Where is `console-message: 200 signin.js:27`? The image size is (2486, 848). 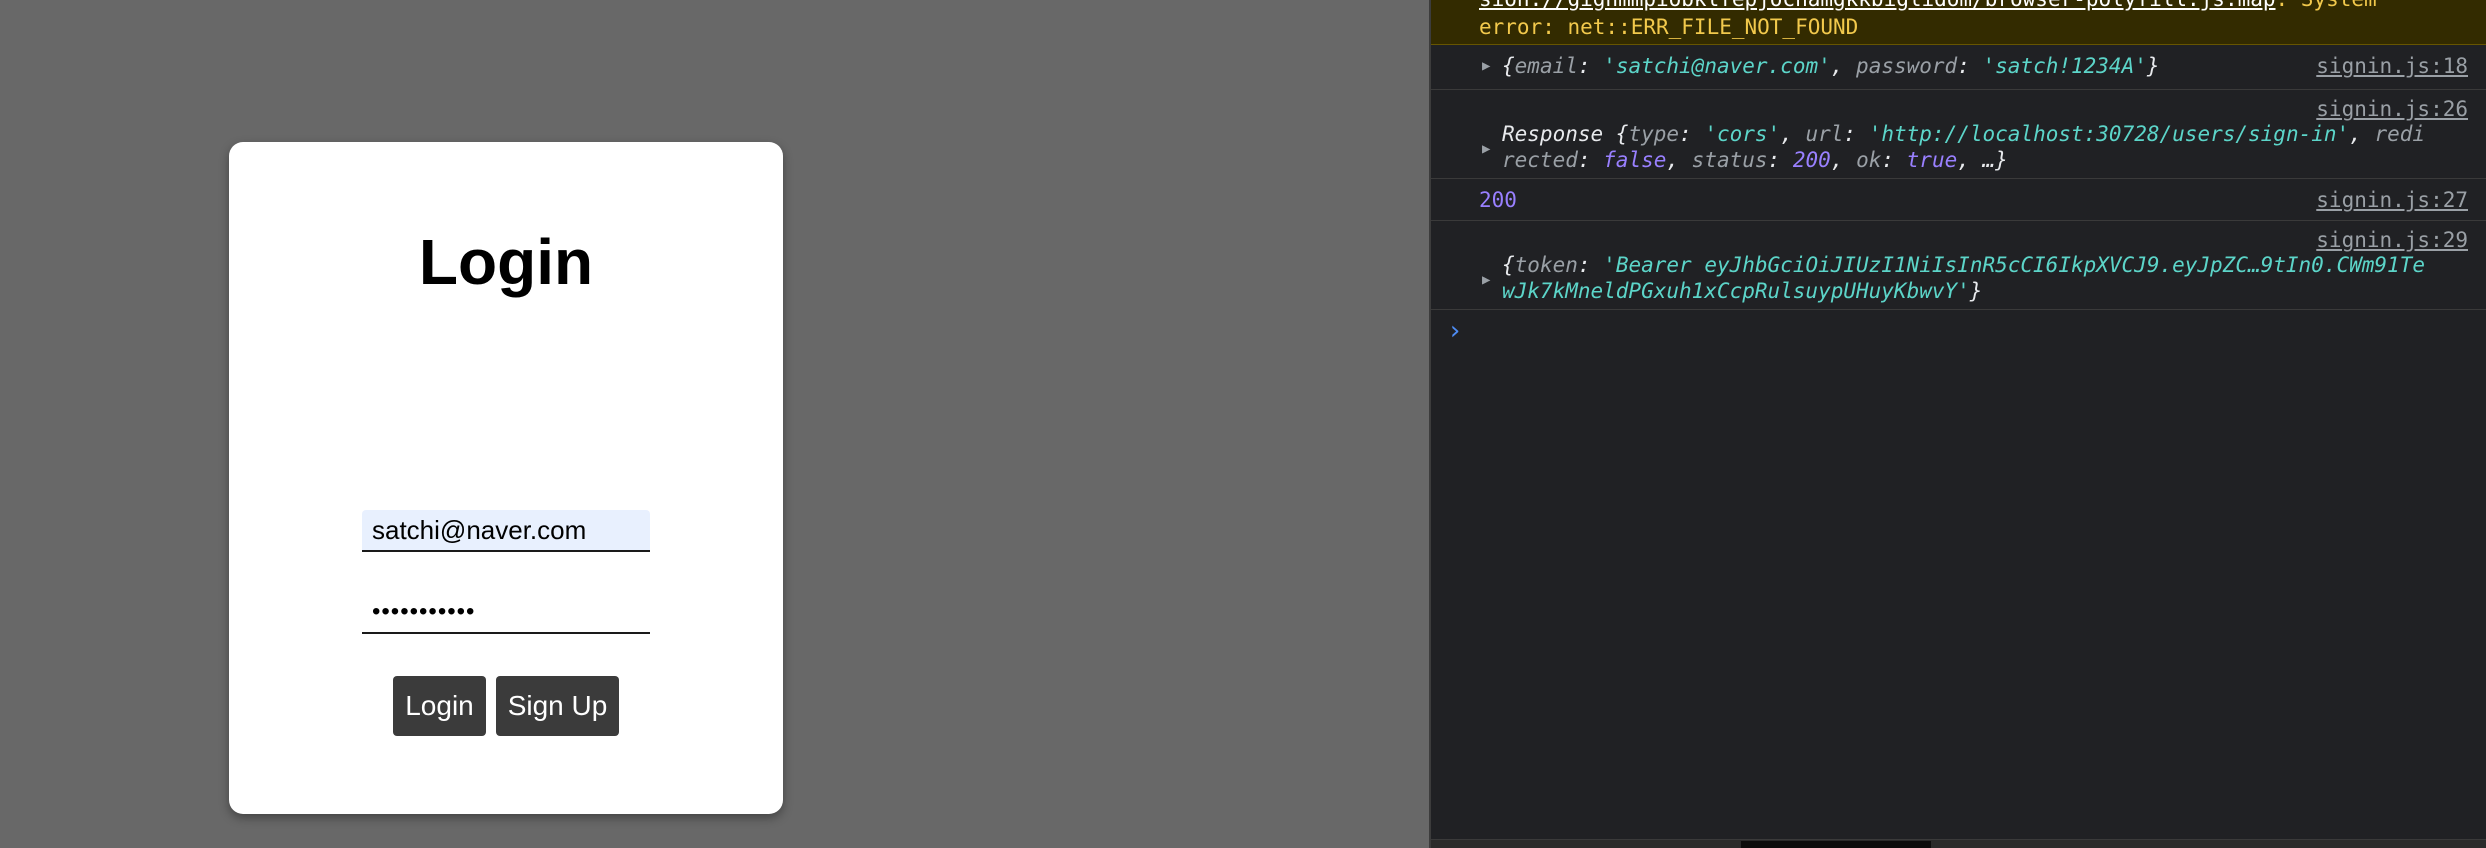
console-message: 200 signin.js:27 is located at coordinates (1958, 200).